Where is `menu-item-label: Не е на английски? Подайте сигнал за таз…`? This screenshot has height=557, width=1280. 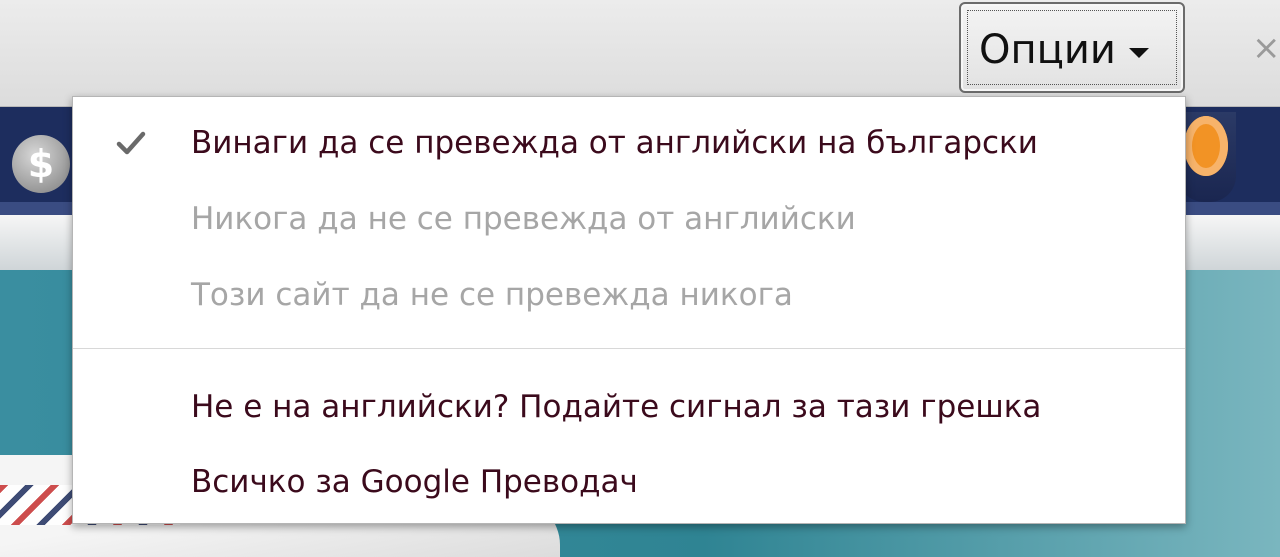
menu-item-label: Не е на английски? Подайте сигнал за таз… is located at coordinates (616, 407).